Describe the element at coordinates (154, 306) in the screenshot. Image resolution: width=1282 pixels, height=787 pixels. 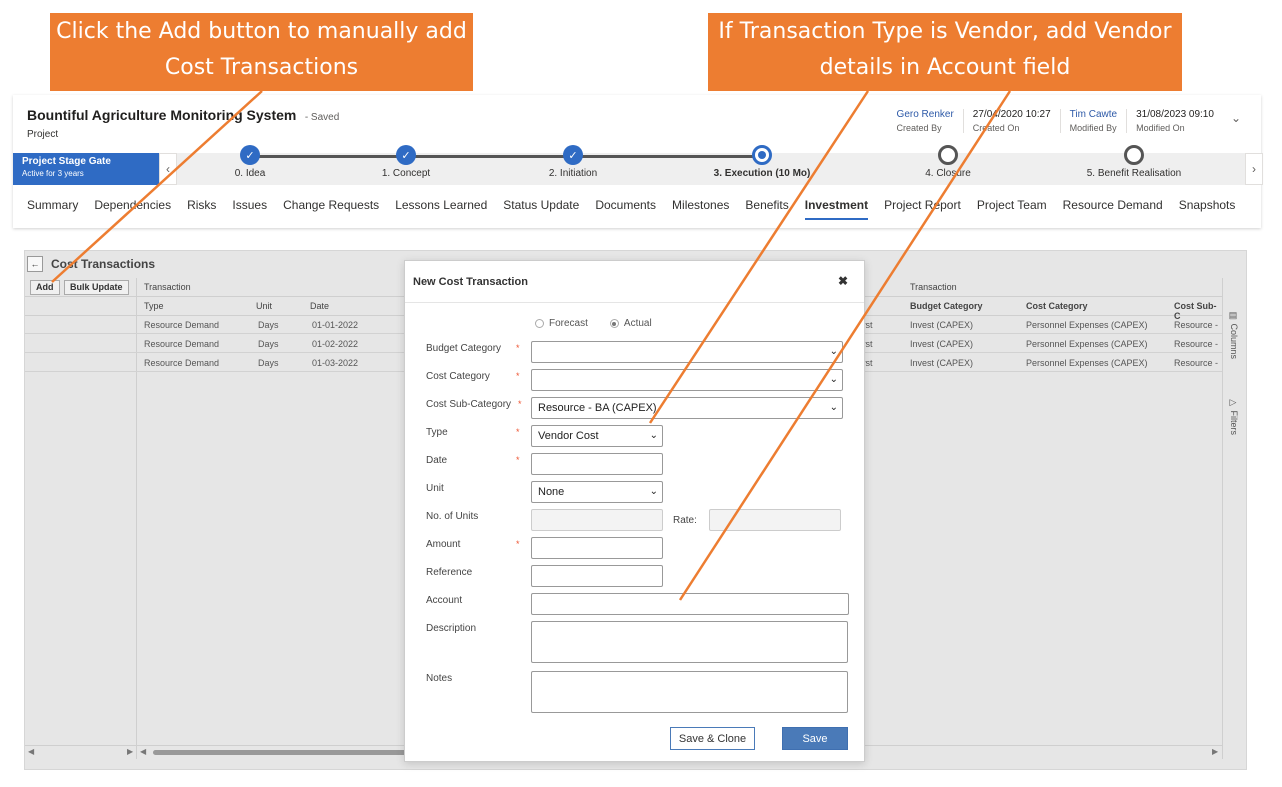
I see `column-header-type: Type` at that location.